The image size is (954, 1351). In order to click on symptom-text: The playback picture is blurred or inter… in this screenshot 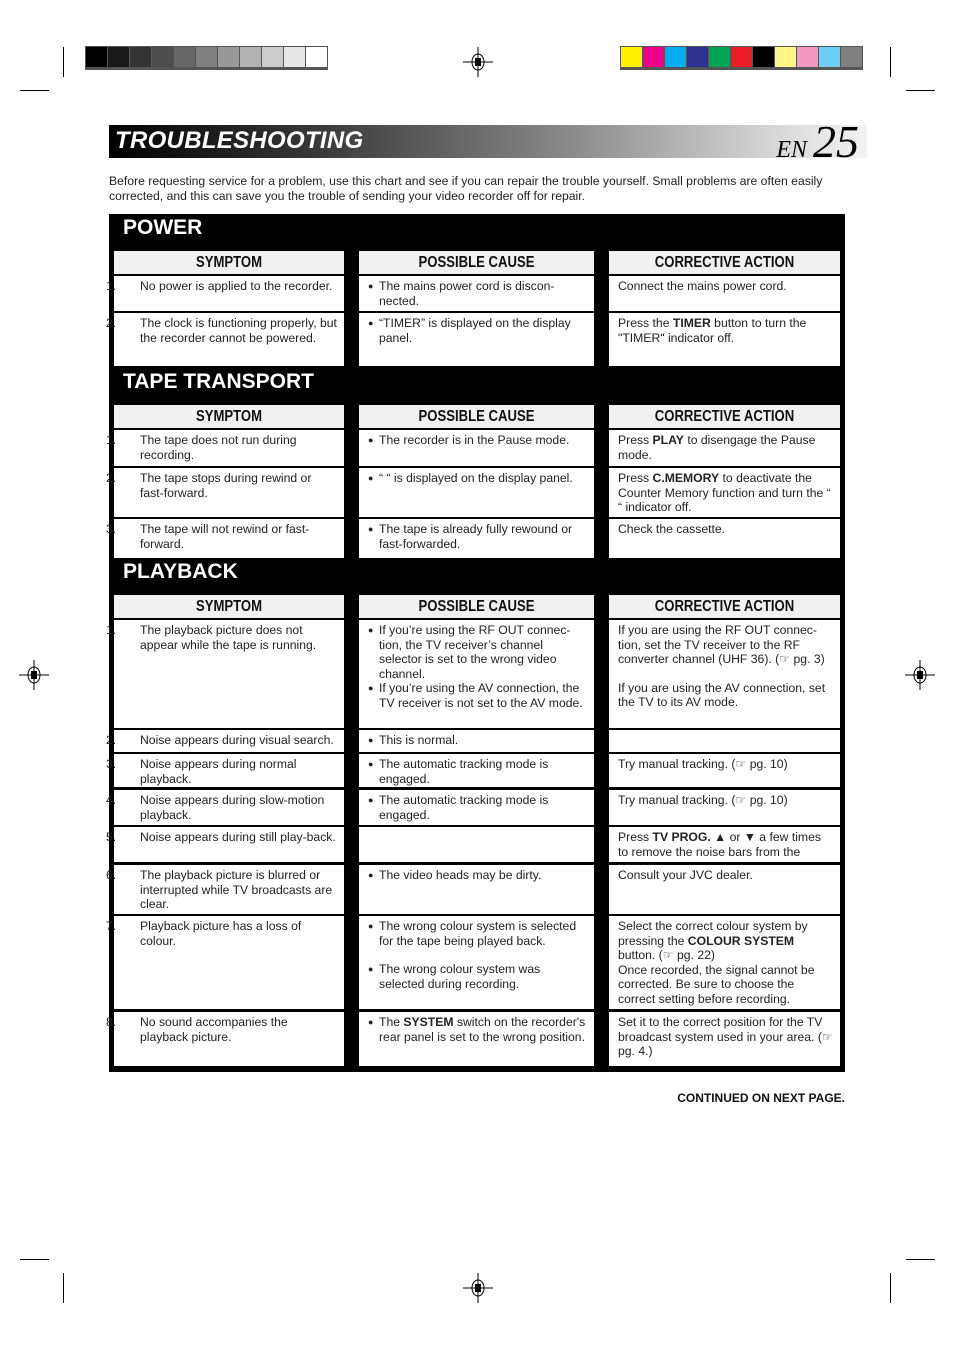, I will do `click(236, 889)`.